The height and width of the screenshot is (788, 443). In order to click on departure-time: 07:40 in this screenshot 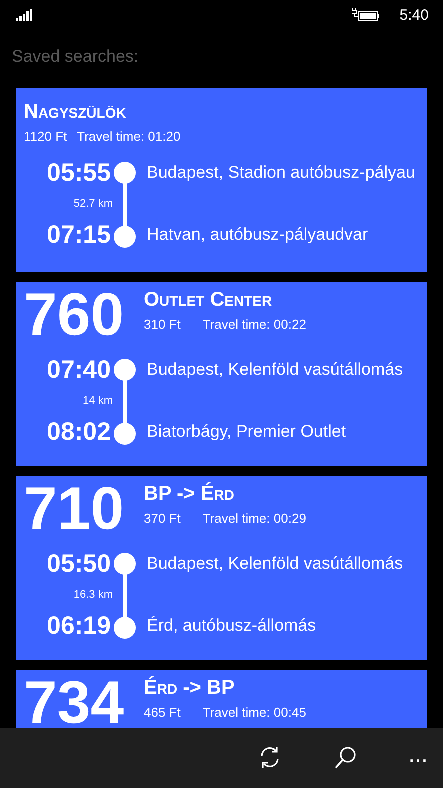, I will do `click(79, 370)`.